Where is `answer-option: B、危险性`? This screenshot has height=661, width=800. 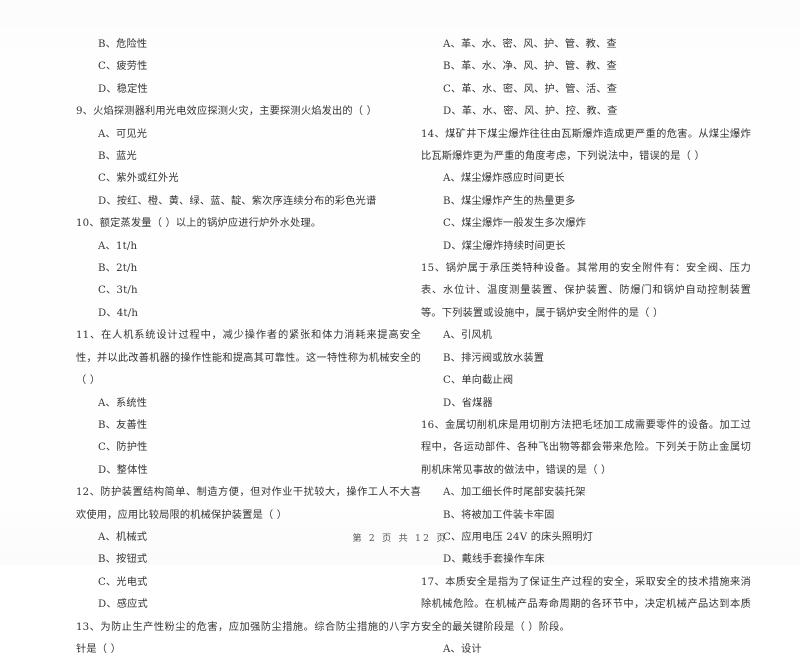
answer-option: B、危险性 is located at coordinates (123, 44).